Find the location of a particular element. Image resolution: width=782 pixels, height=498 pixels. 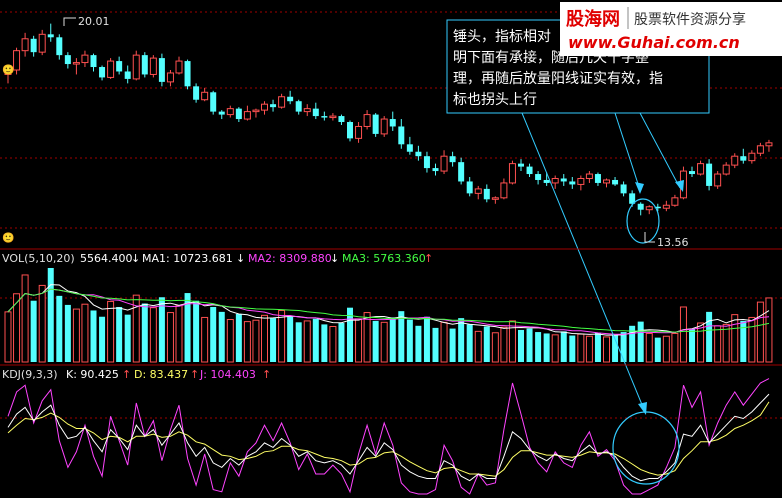

watermark-url: www.Guhai.com.cn is located at coordinates (654, 42).